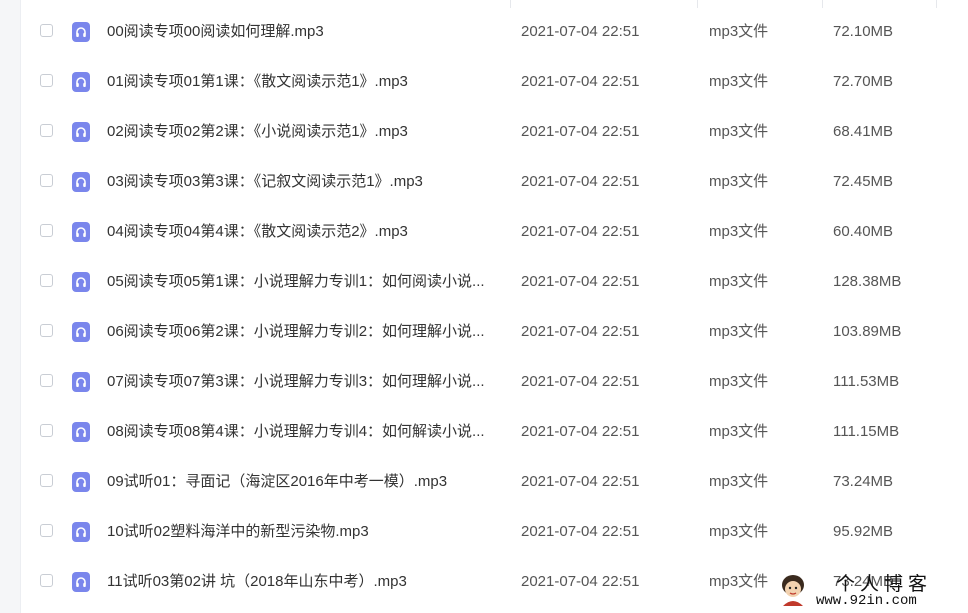  Describe the element at coordinates (867, 331) in the screenshot. I see `file-size: 103.89MB` at that location.